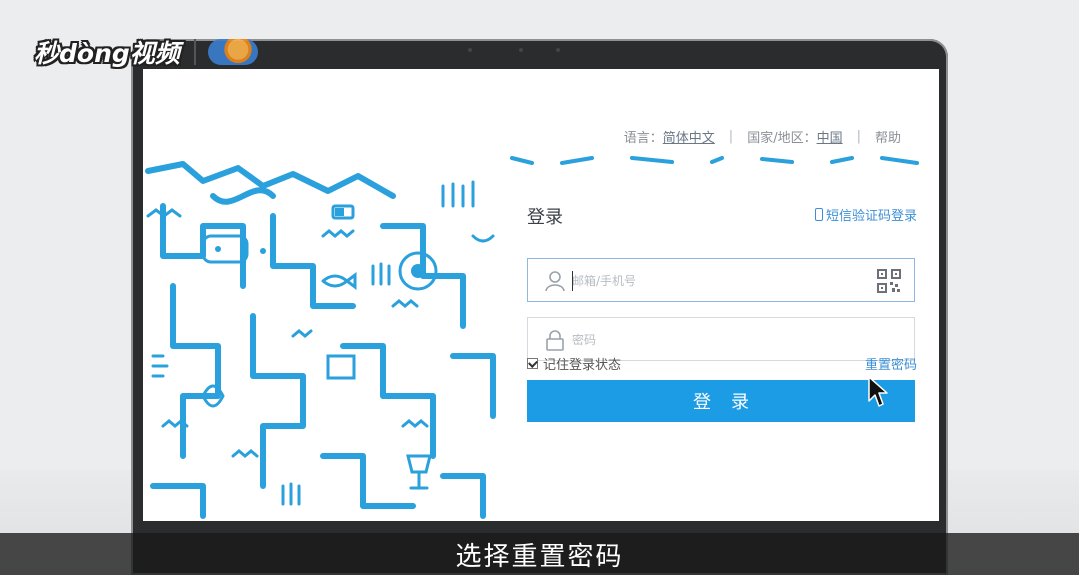 Image resolution: width=1079 pixels, height=575 pixels. I want to click on account-input, so click(717, 281).